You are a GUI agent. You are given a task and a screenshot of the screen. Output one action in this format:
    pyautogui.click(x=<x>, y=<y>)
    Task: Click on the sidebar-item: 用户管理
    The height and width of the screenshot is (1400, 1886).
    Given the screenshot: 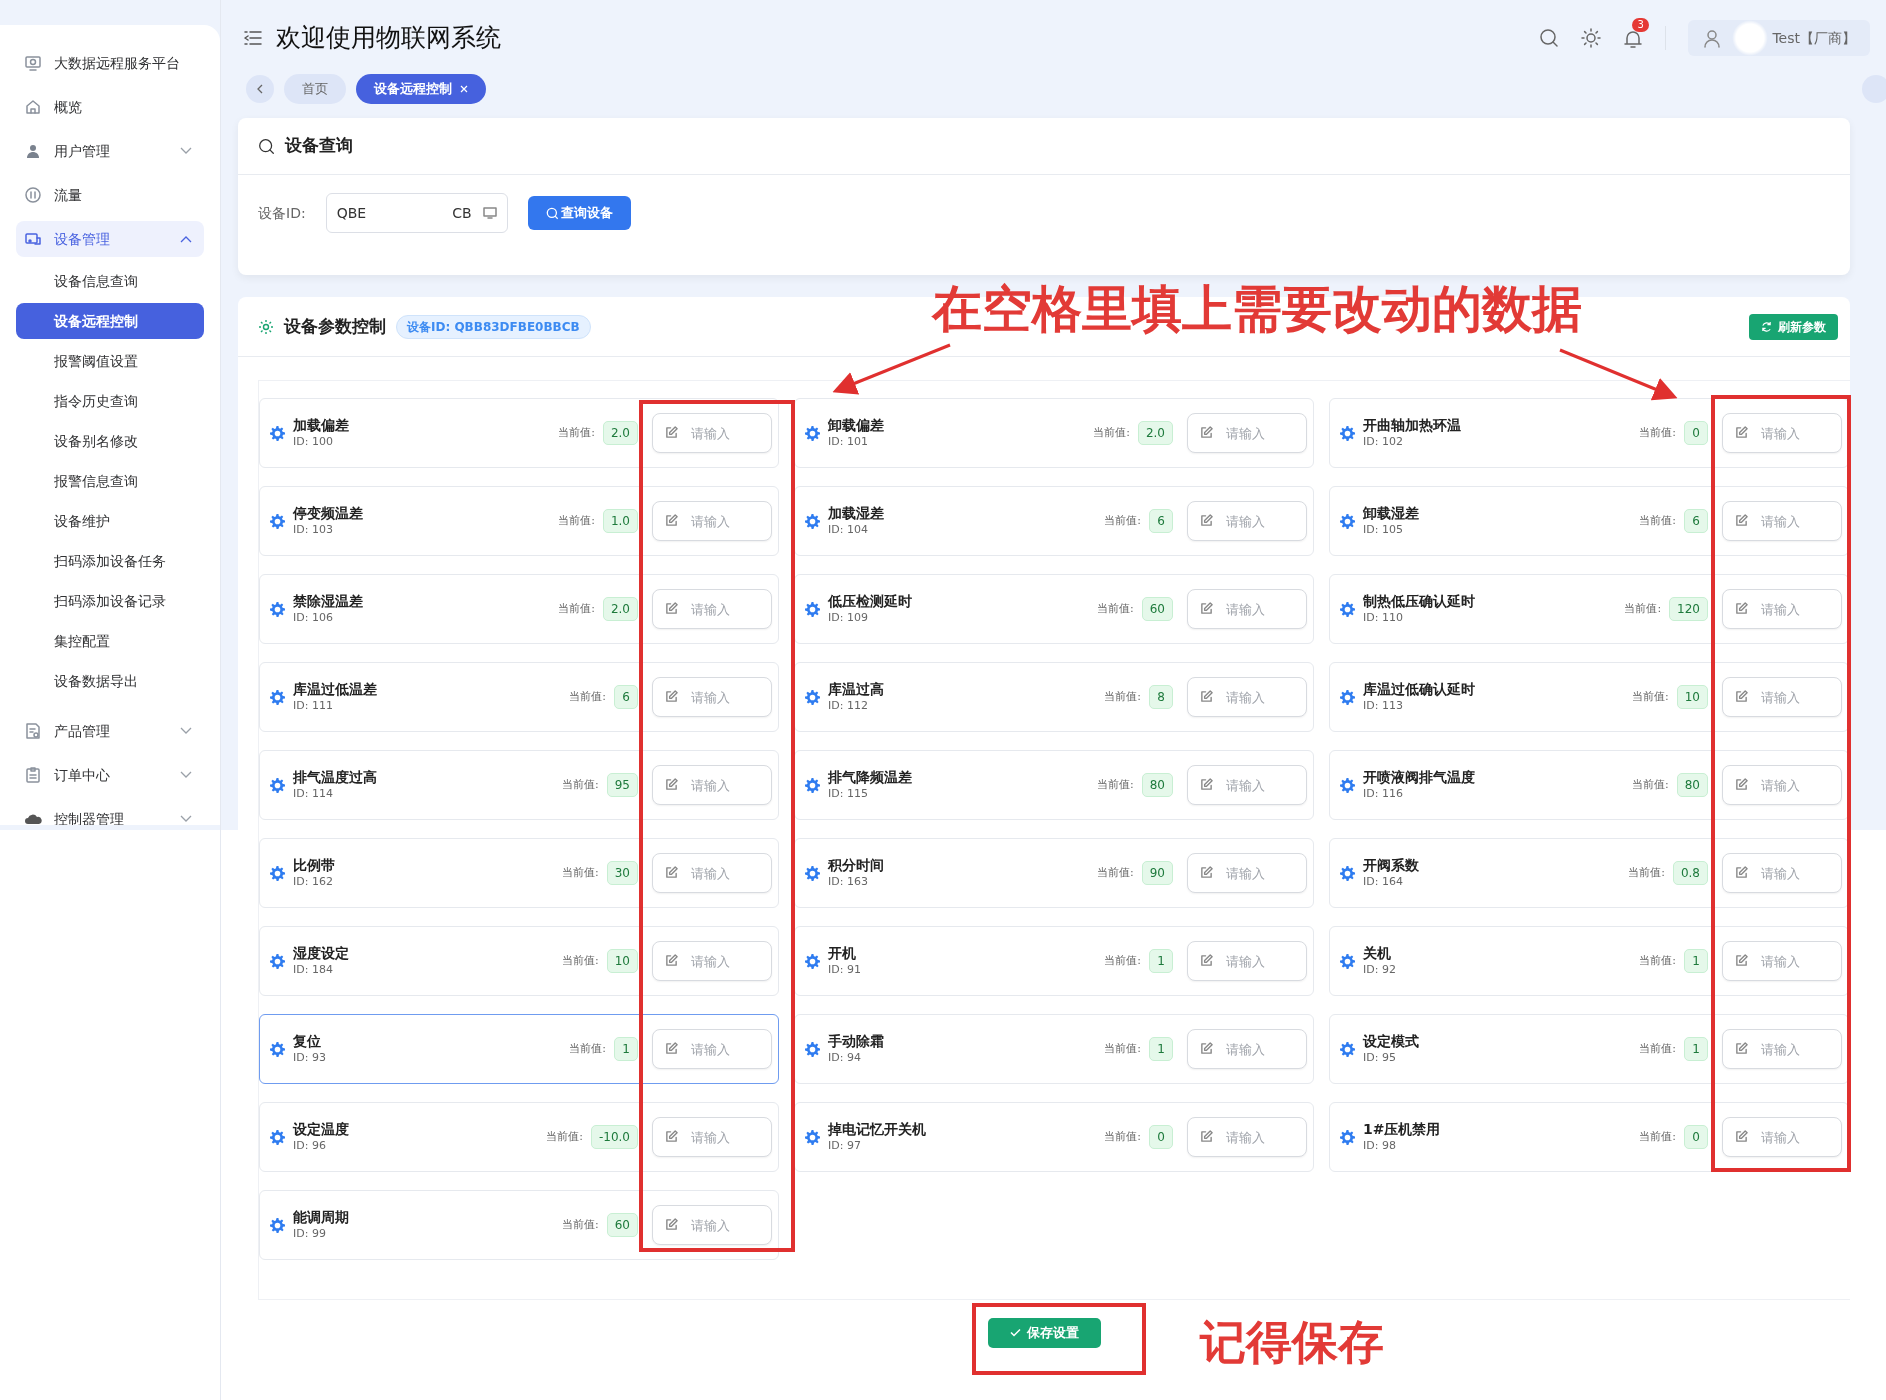 What is the action you would take?
    pyautogui.click(x=110, y=151)
    